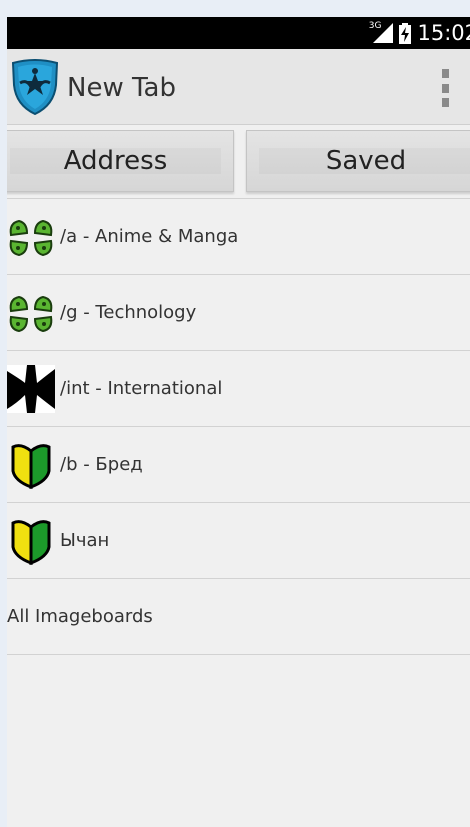 This screenshot has width=470, height=827. What do you see at coordinates (366, 161) in the screenshot?
I see `saved-button-label: Saved` at bounding box center [366, 161].